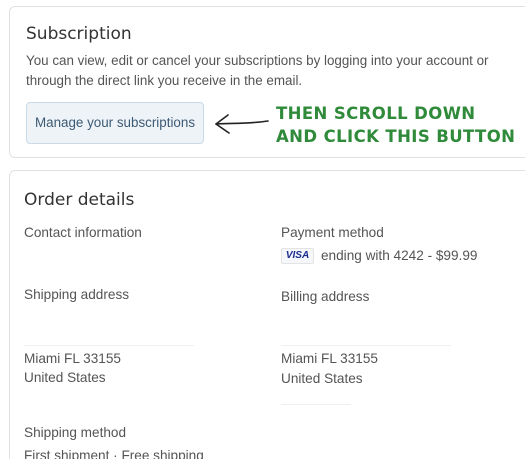  What do you see at coordinates (325, 296) in the screenshot?
I see `billing-address-label: Billing address` at bounding box center [325, 296].